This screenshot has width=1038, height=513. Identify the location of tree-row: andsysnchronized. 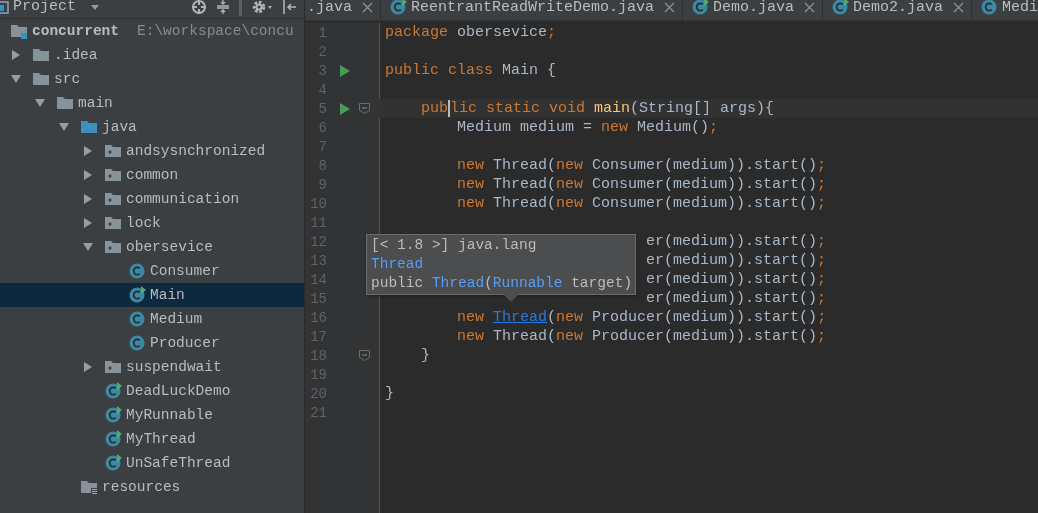
(152, 151).